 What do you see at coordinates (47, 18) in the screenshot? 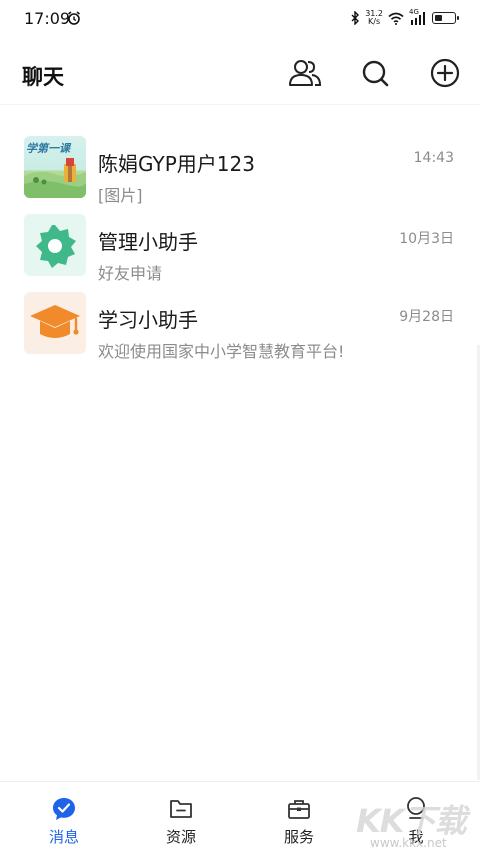
I see `status-time: 17:09` at bounding box center [47, 18].